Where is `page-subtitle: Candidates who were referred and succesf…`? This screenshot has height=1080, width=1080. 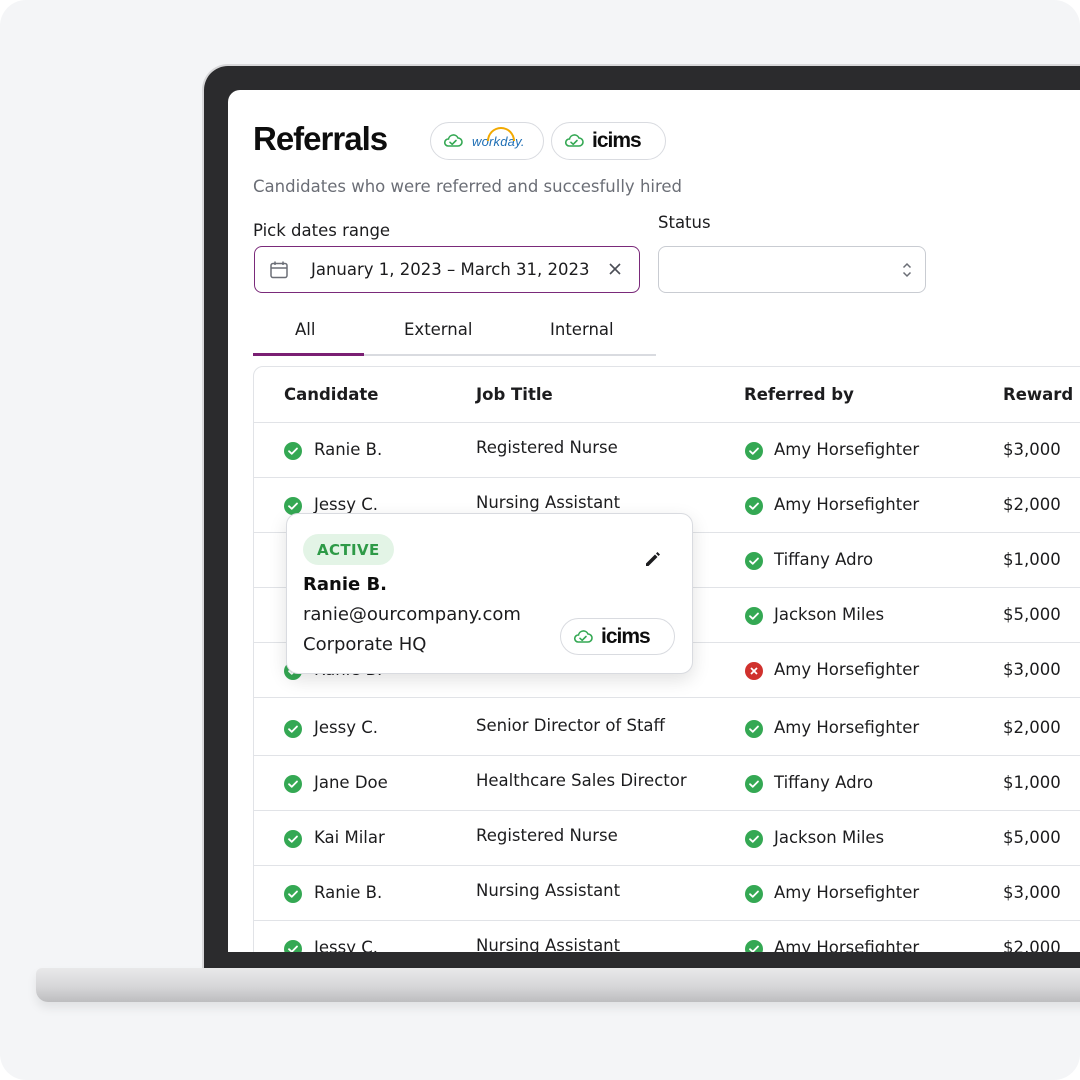
page-subtitle: Candidates who were referred and succesf… is located at coordinates (468, 186).